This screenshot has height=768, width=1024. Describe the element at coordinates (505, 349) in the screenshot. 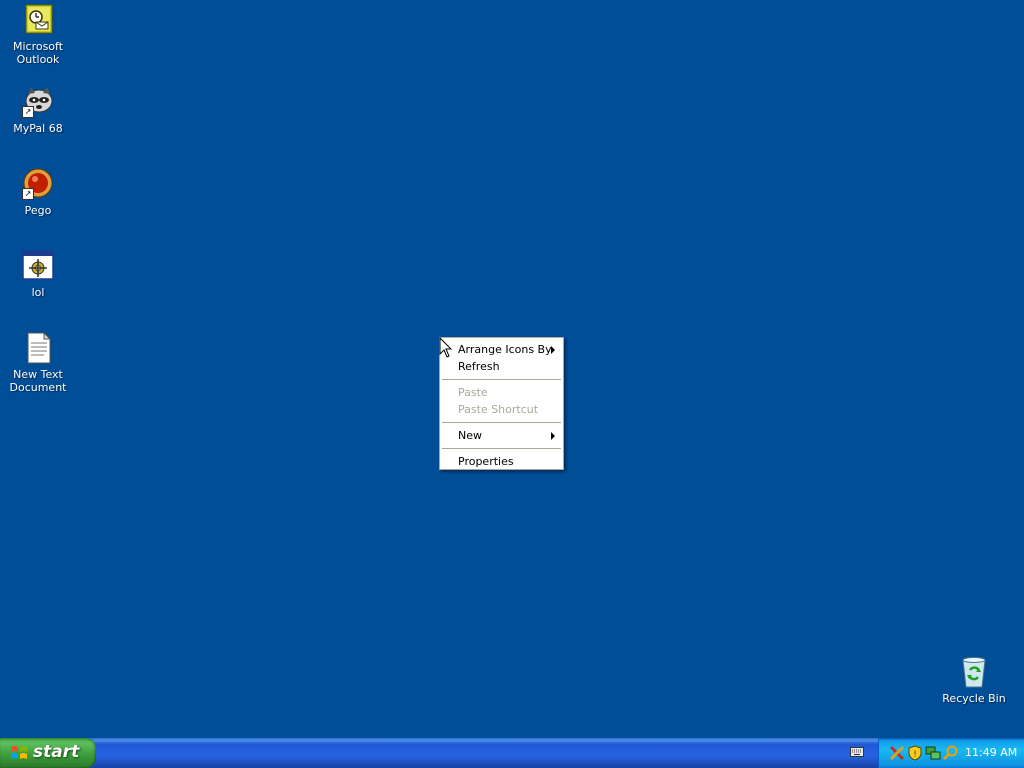

I see `menu-item-label: Arrange Icons By` at that location.